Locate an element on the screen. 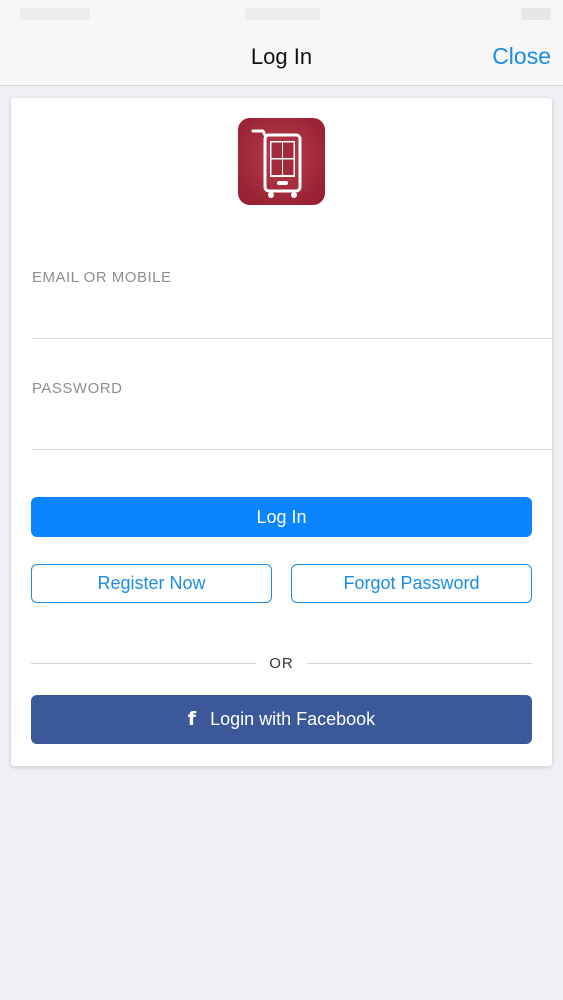  facebook-login-label: Login with Facebook is located at coordinates (293, 719).